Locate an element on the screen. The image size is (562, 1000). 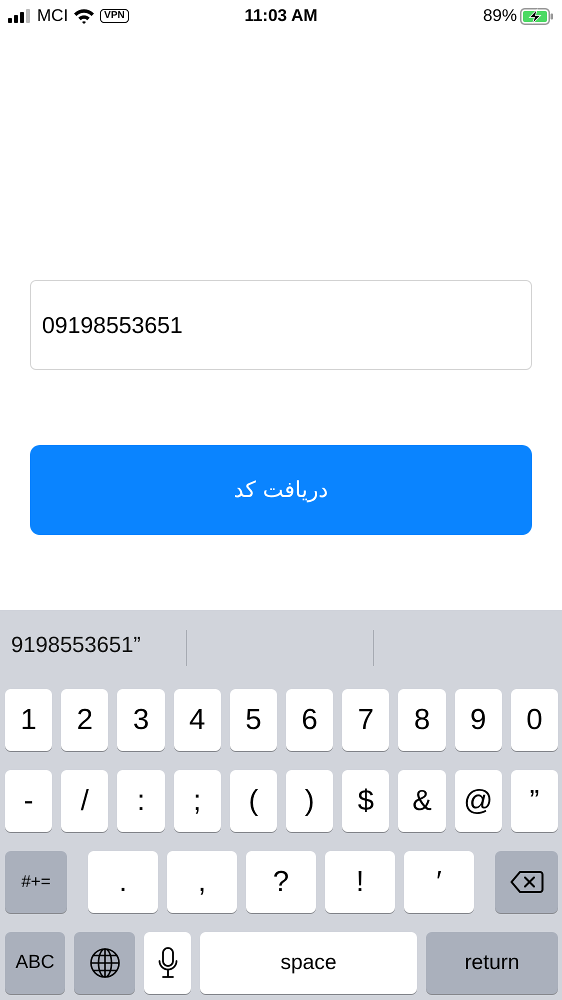
keyboard-key: 0 is located at coordinates (534, 720).